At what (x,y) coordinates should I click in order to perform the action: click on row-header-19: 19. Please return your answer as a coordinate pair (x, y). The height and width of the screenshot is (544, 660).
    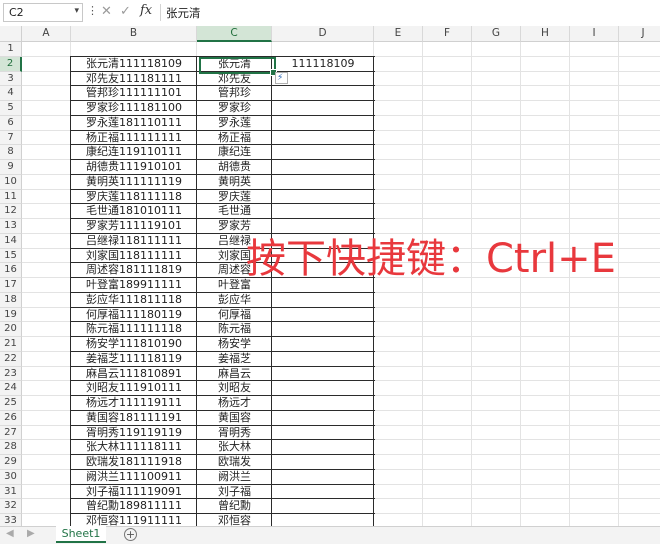
    Looking at the image, I should click on (11, 315).